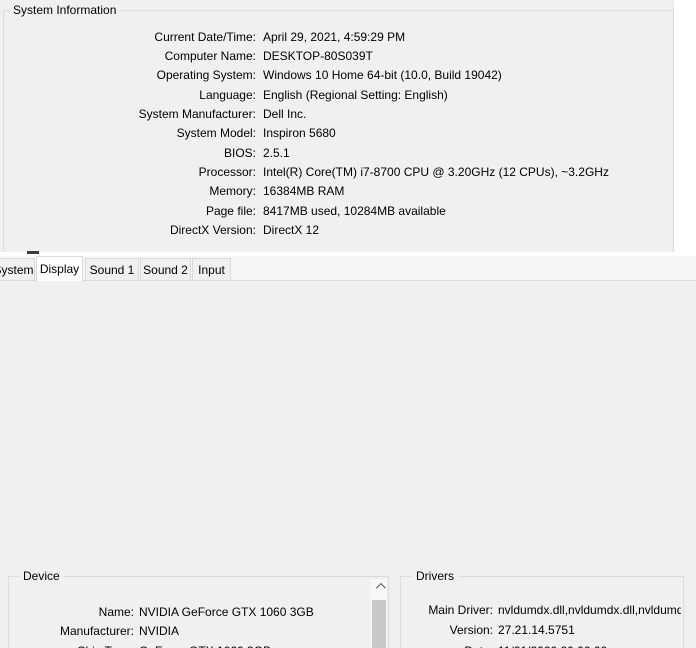  I want to click on field-value: nvldumdx.dll,nvldumdx.dll,nvldumdx.d, so click(589, 610).